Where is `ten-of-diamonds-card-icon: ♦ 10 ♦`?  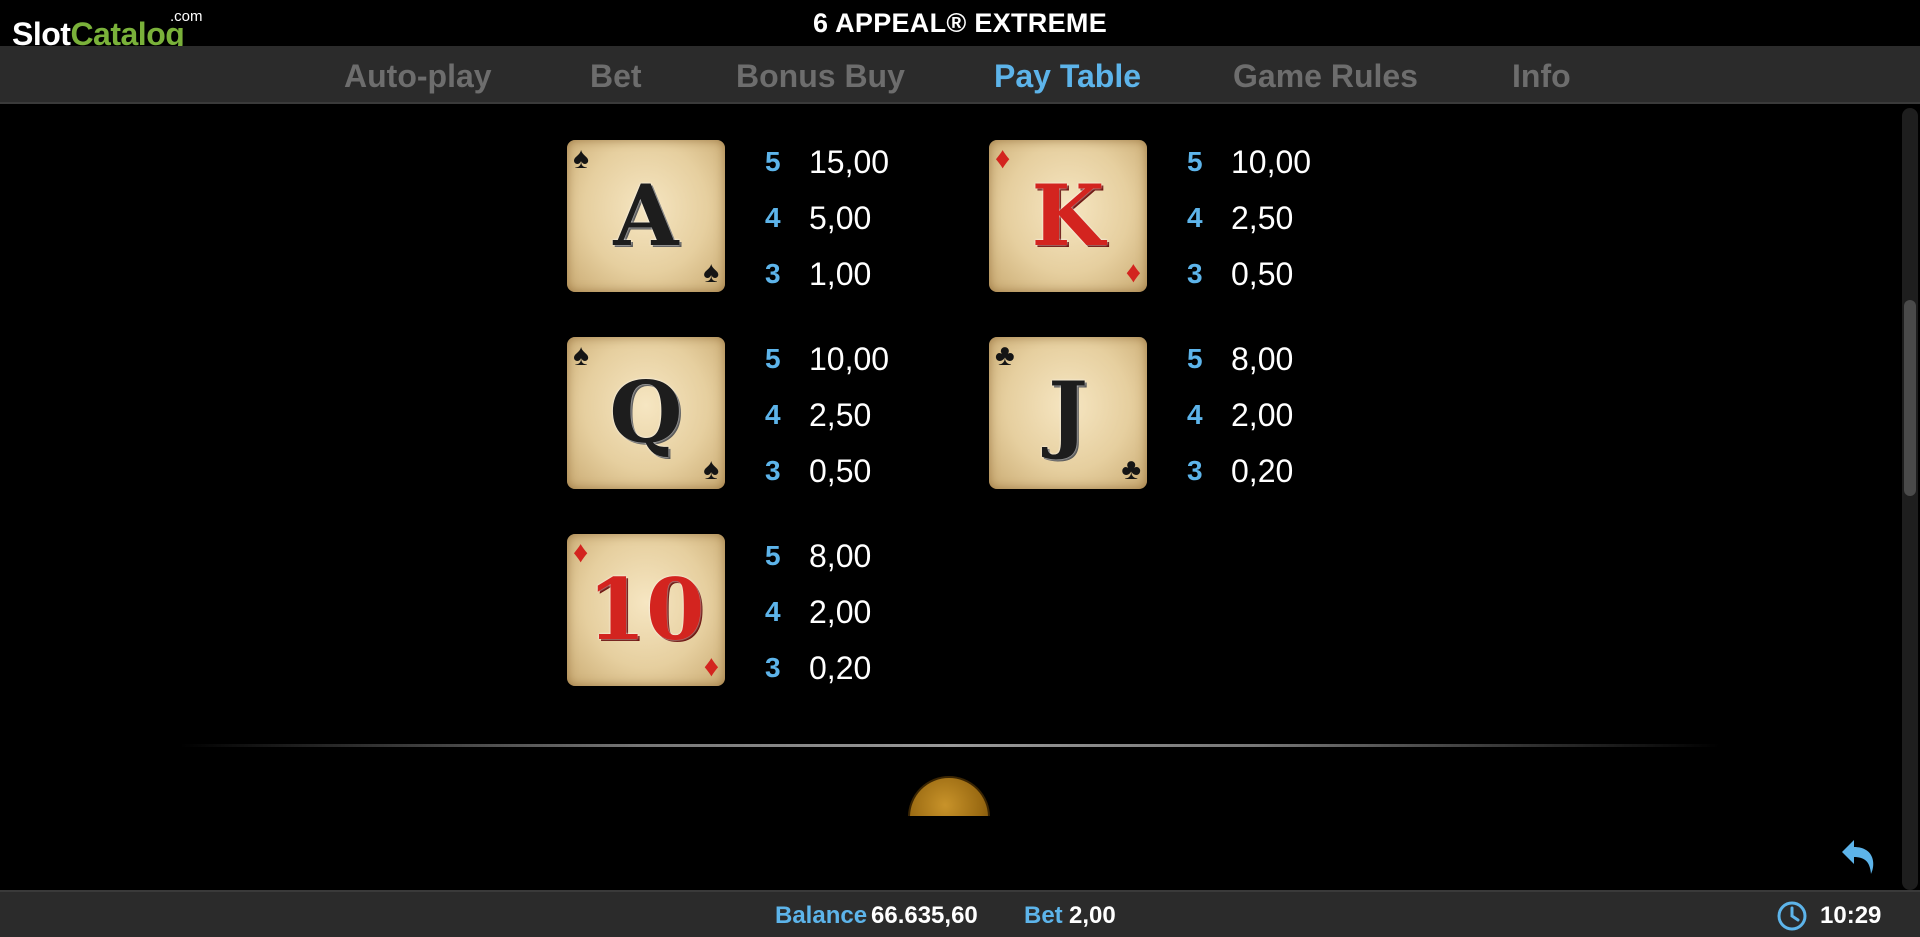 ten-of-diamonds-card-icon: ♦ 10 ♦ is located at coordinates (646, 610).